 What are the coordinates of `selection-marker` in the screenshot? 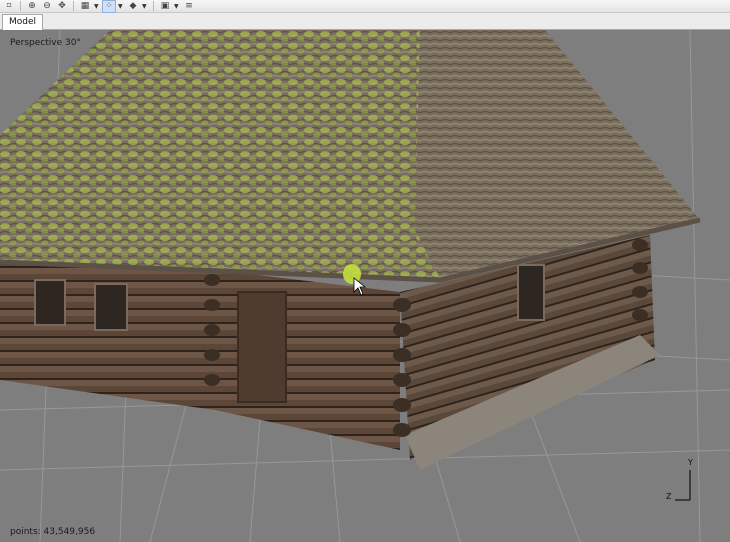 It's located at (352, 274).